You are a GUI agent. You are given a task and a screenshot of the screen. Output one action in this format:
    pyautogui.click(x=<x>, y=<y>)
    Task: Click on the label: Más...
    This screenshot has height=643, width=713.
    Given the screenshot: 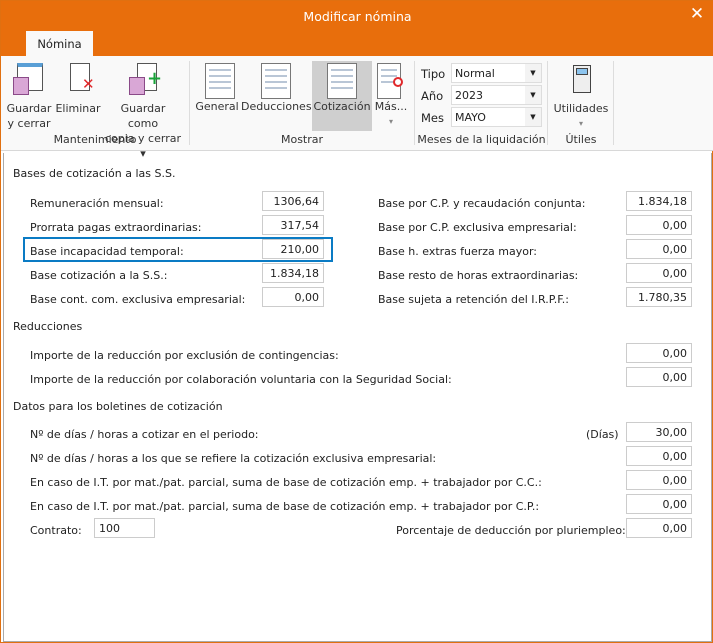 What is the action you would take?
    pyautogui.click(x=391, y=106)
    